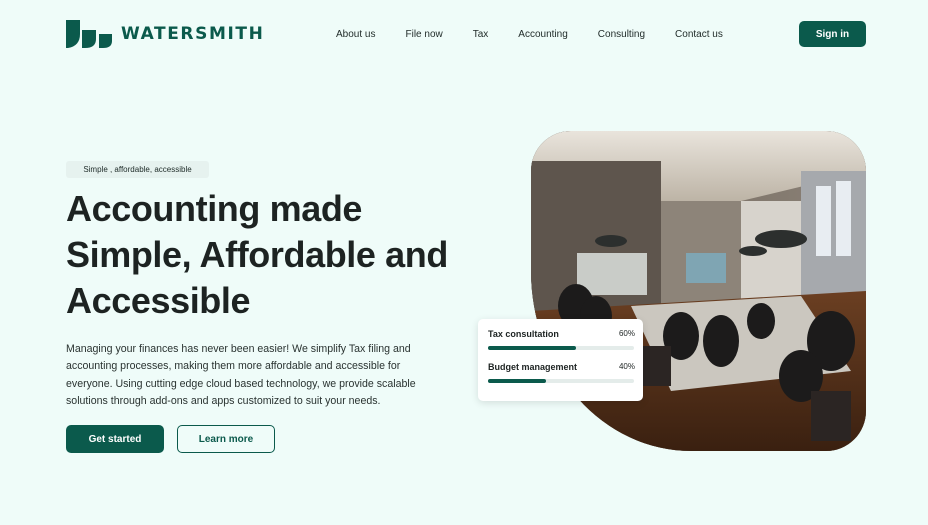 This screenshot has width=928, height=525. What do you see at coordinates (214, 208) in the screenshot?
I see `headline-line-1: Accounting made` at bounding box center [214, 208].